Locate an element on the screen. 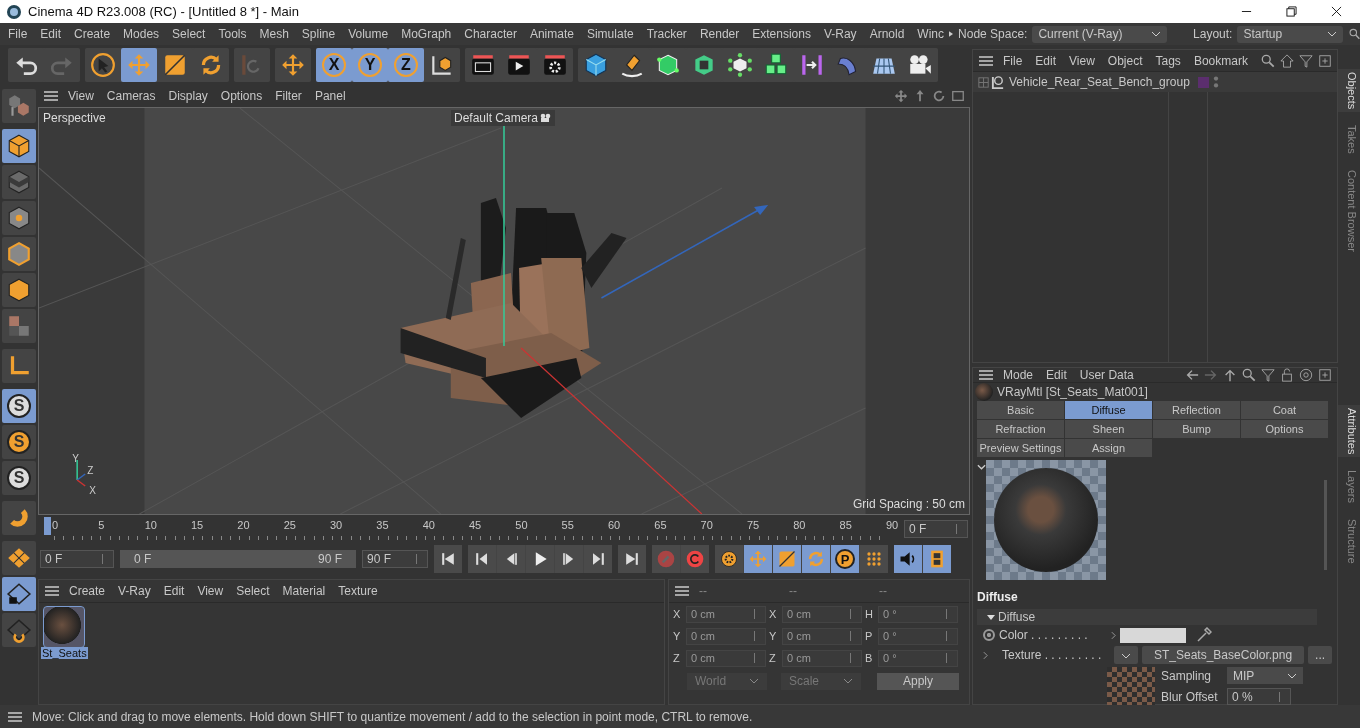 The width and height of the screenshot is (1360, 728). menu-item: Extensions is located at coordinates (781, 34).